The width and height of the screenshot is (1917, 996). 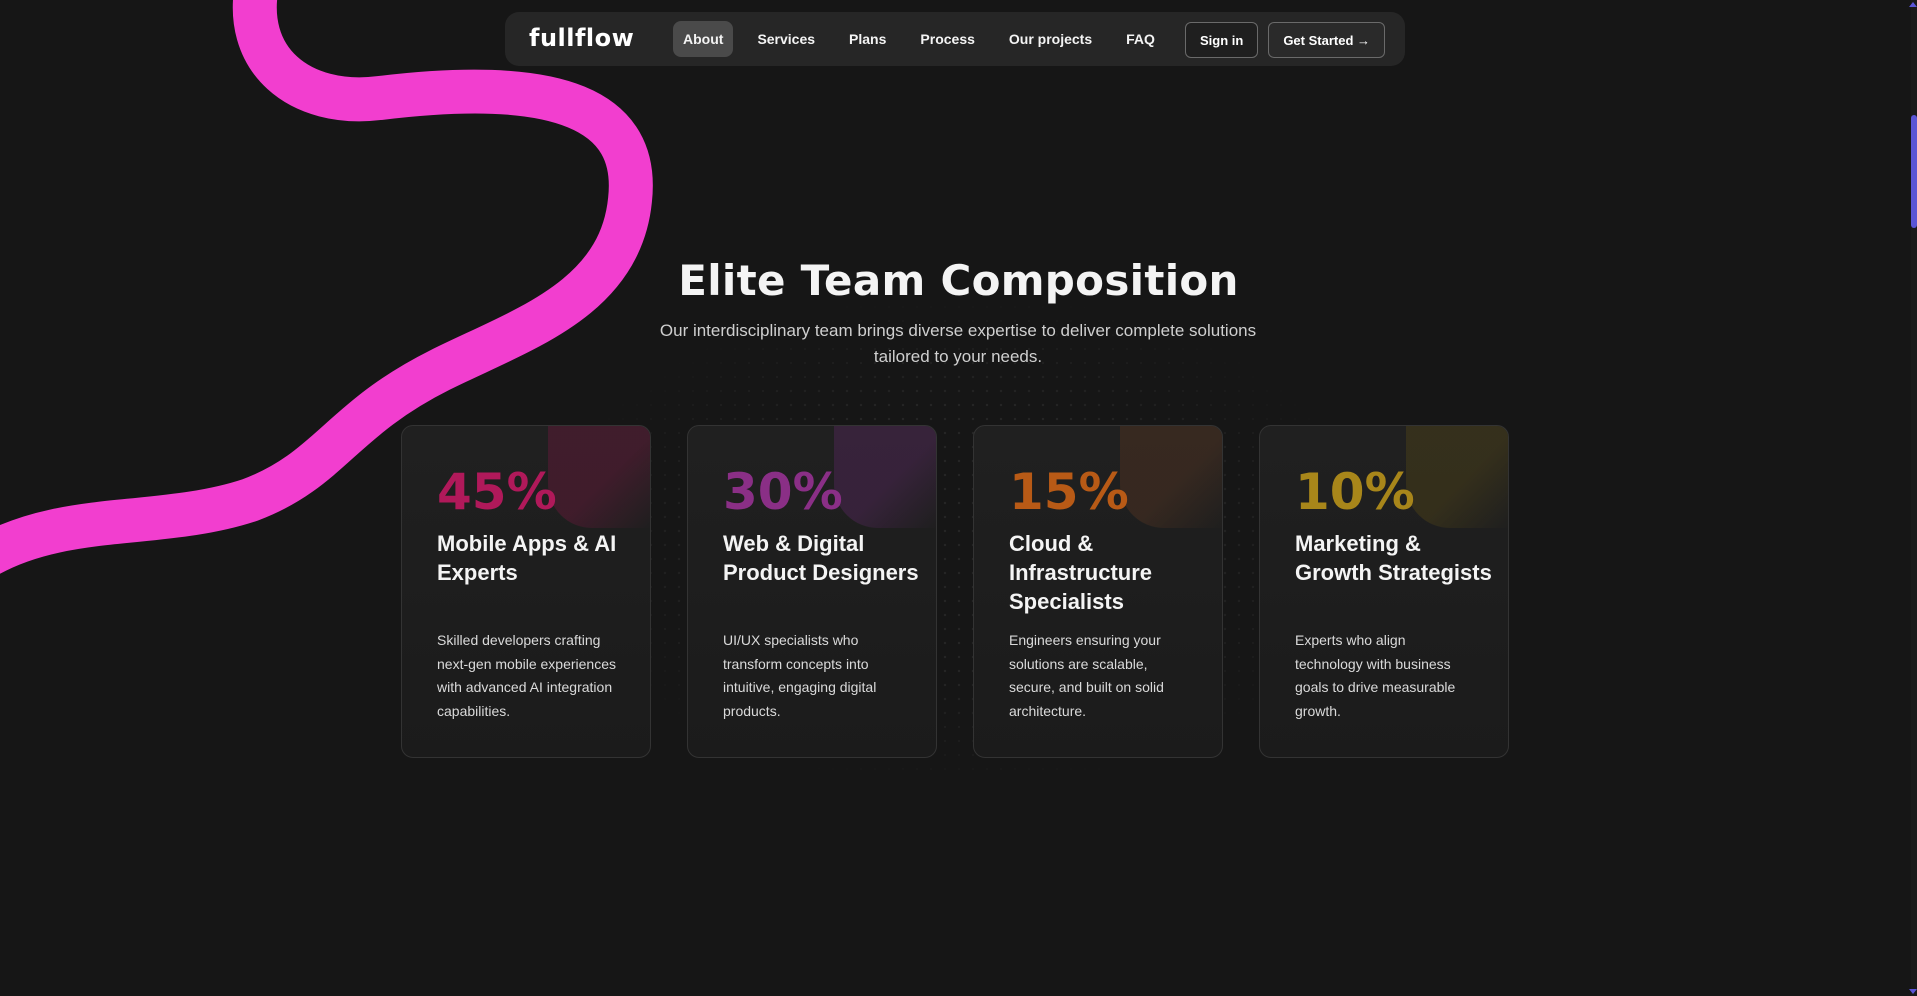 What do you see at coordinates (1355, 492) in the screenshot?
I see `card-percentage: 10%` at bounding box center [1355, 492].